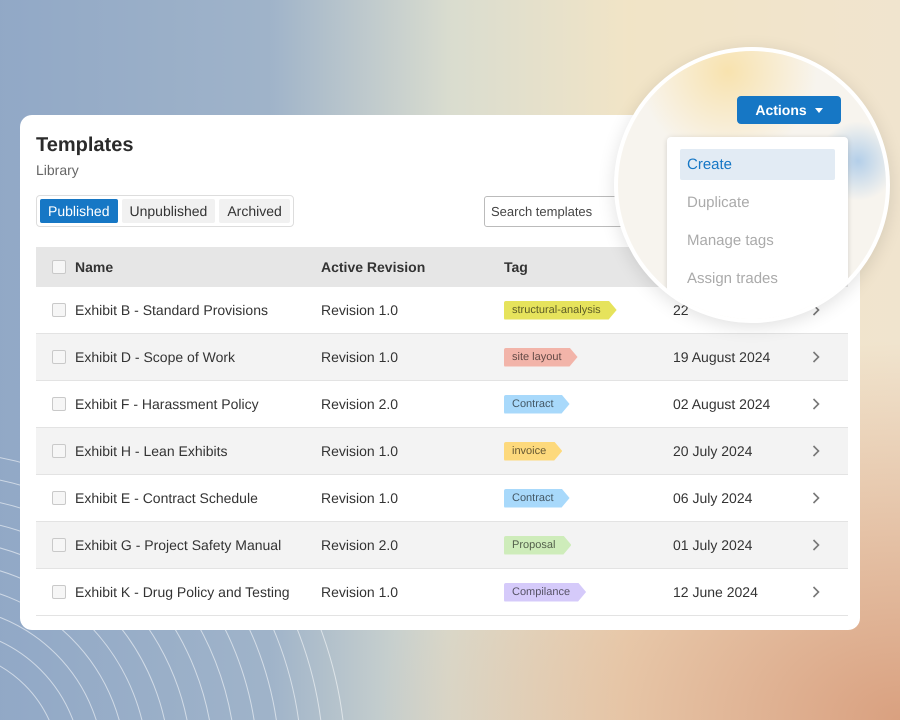 Image resolution: width=900 pixels, height=720 pixels. What do you see at coordinates (712, 451) in the screenshot?
I see `date-text: 20 July 2024` at bounding box center [712, 451].